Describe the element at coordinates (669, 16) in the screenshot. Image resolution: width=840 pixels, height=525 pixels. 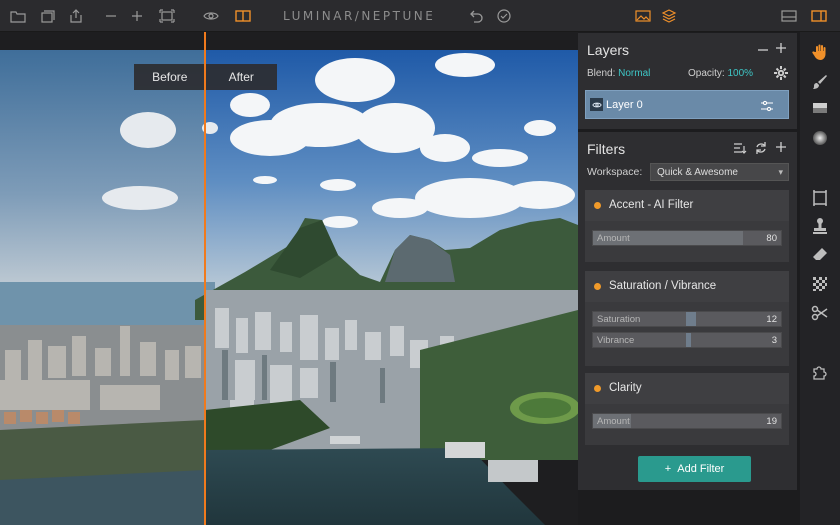
I see `layers-stack-icon` at that location.